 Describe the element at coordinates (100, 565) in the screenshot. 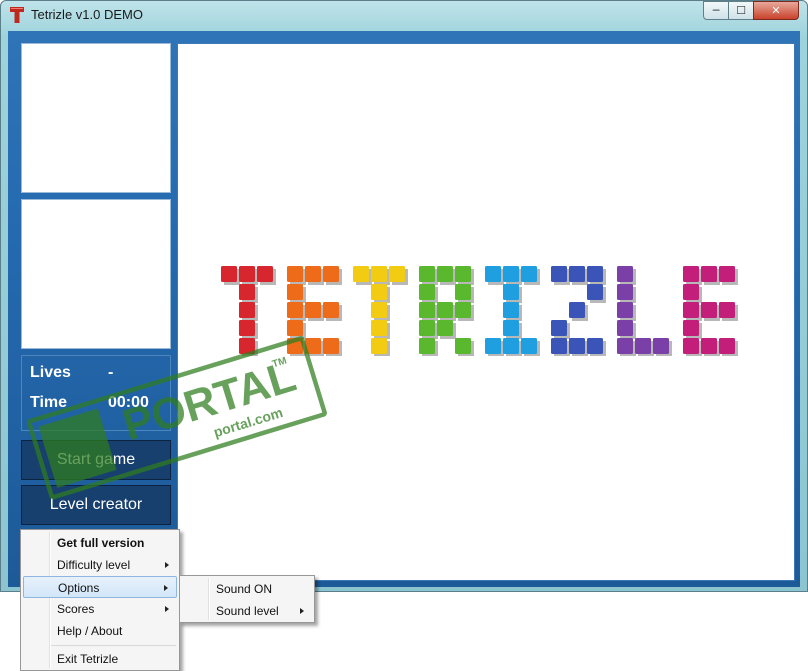

I see `menu-item-difficulty-level: Difficulty level` at that location.